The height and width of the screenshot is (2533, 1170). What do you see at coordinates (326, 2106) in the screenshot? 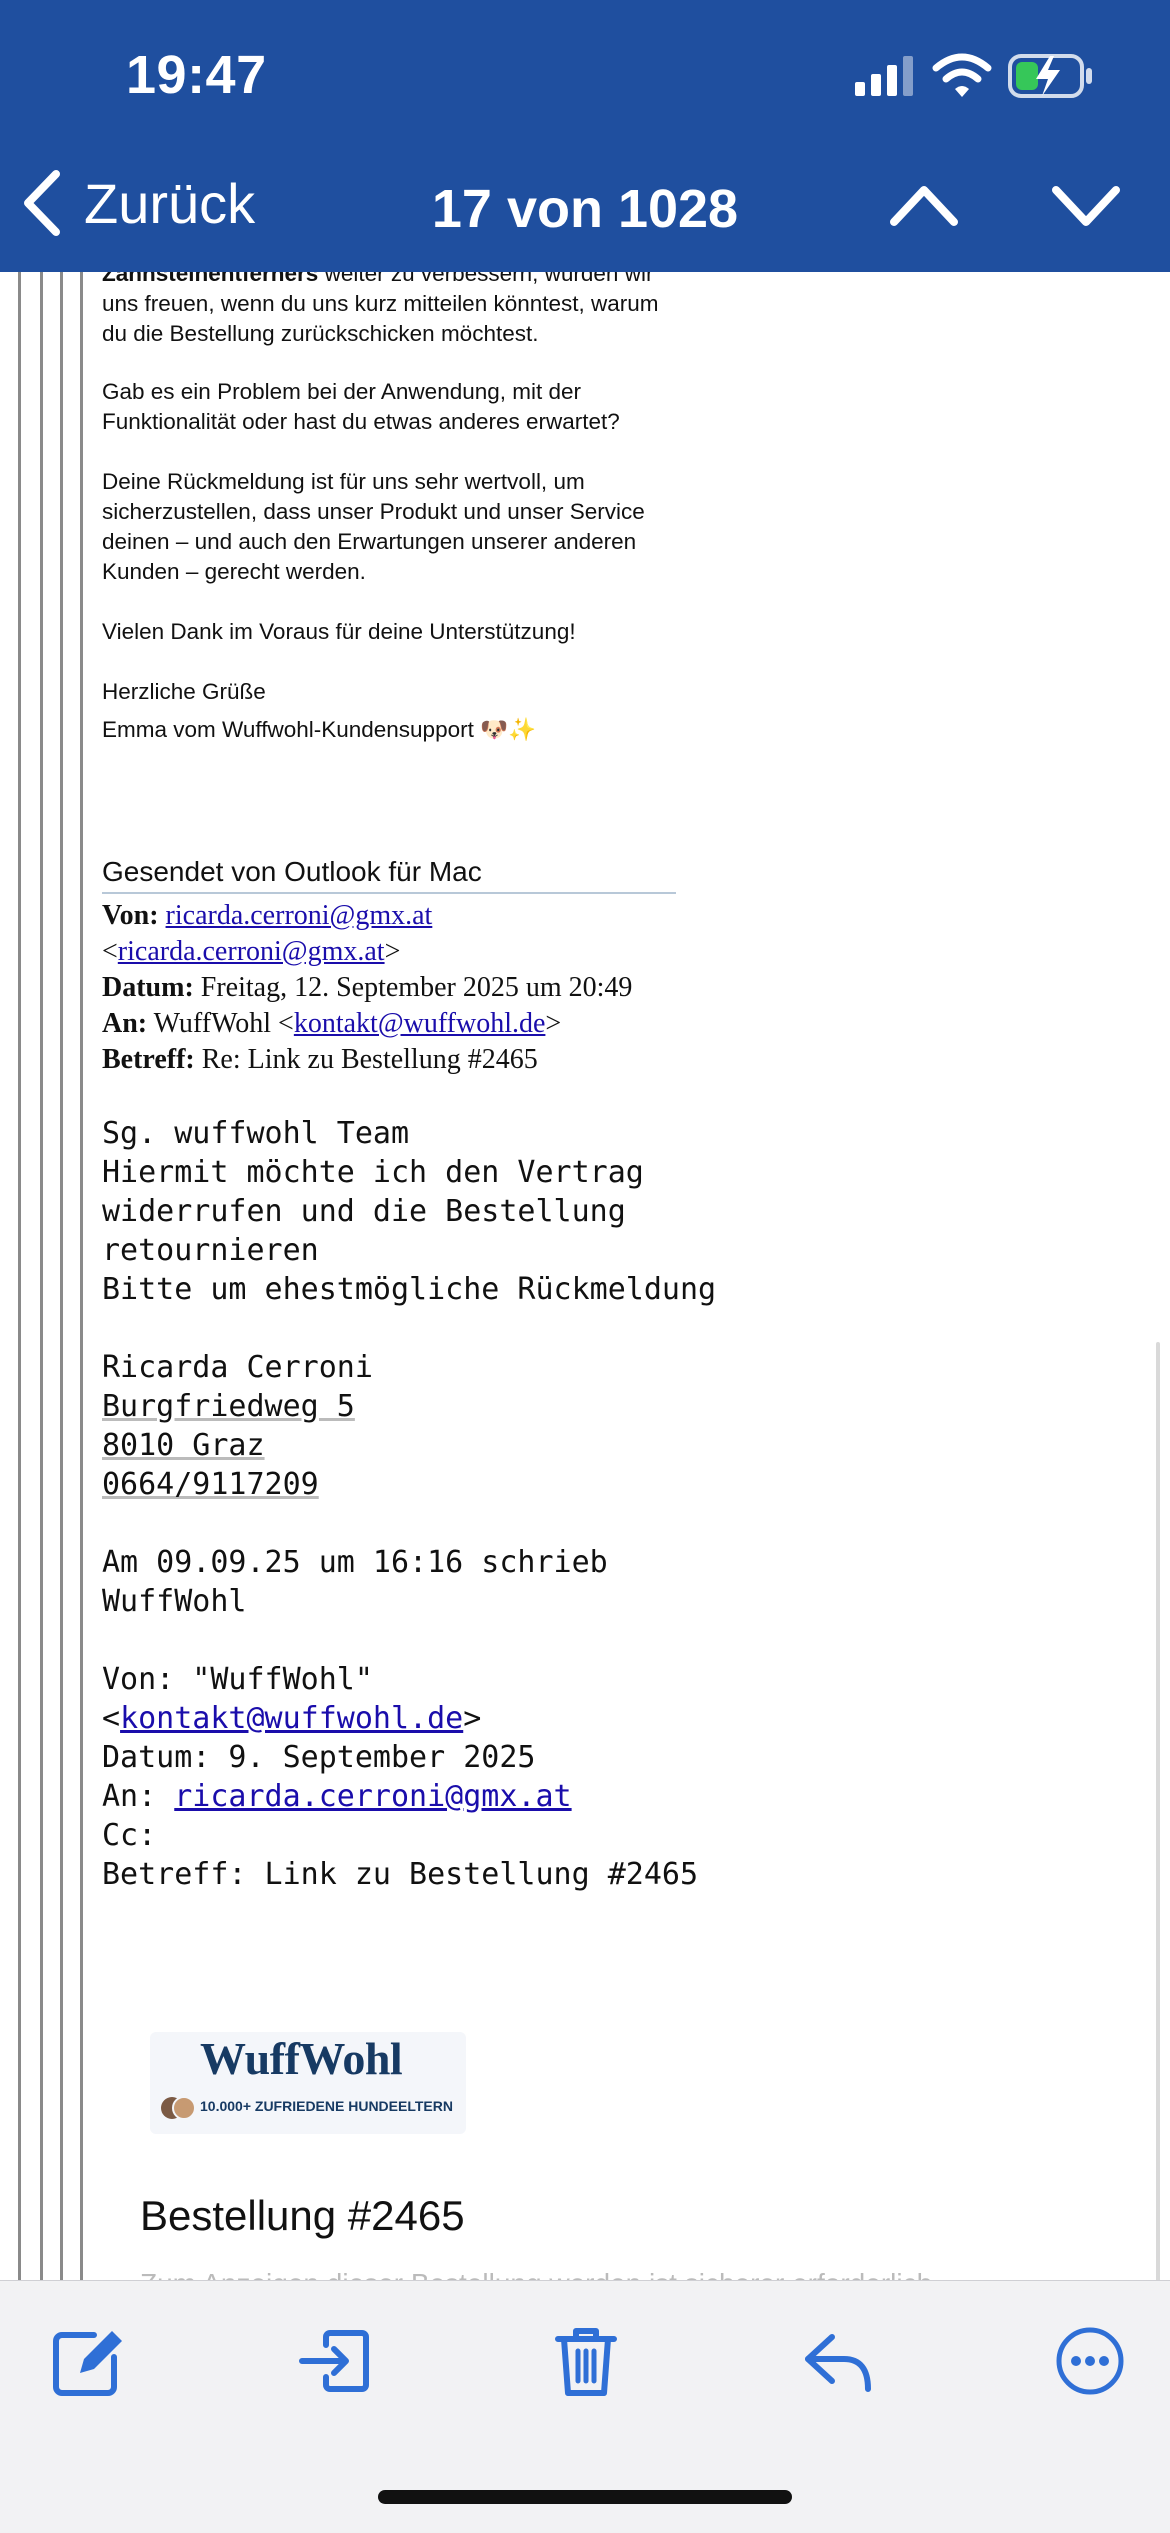
I see `logo-tagline: 10.000+ ZUFRIEDENE HUNDEELTERN` at bounding box center [326, 2106].